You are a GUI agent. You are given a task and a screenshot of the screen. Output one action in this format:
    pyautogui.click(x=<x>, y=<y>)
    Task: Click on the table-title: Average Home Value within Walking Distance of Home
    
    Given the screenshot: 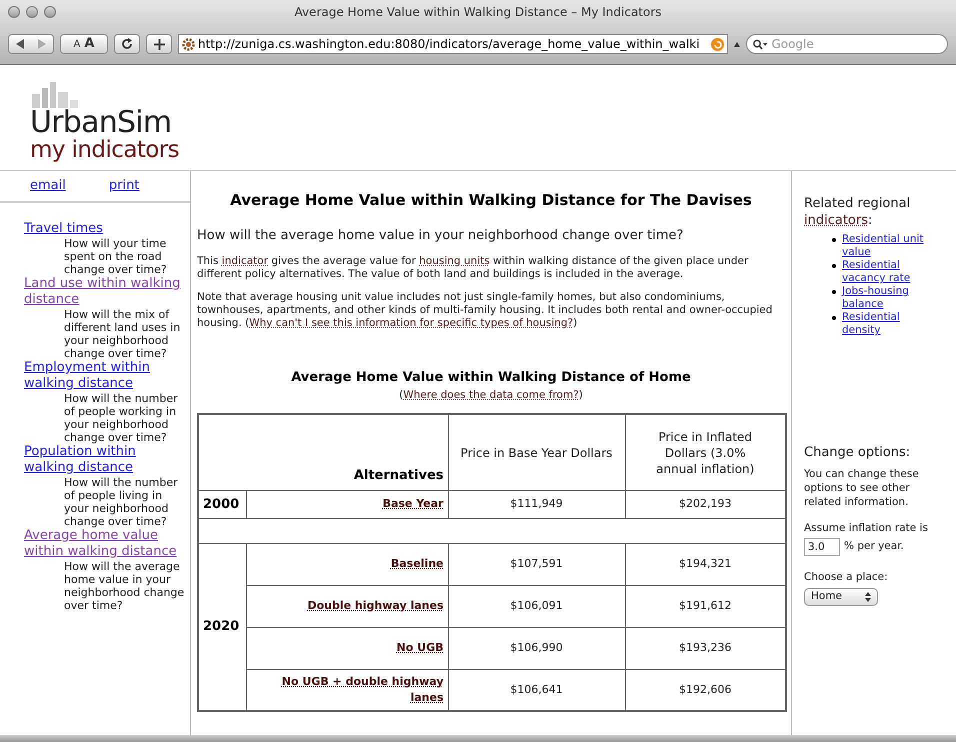 What is the action you would take?
    pyautogui.click(x=491, y=378)
    